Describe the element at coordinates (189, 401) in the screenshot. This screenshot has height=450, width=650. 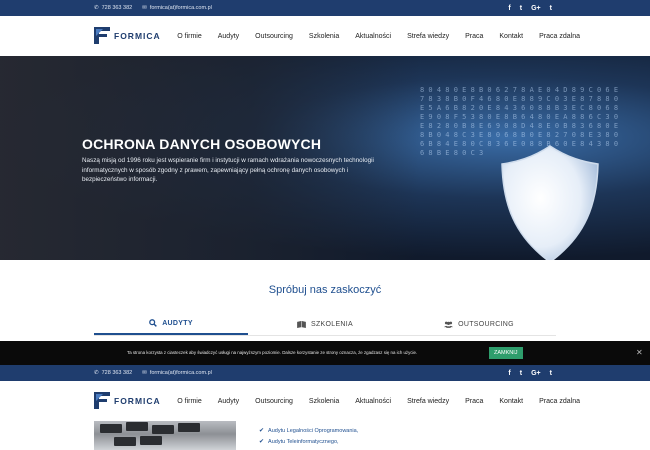
I see `sticky-menu-item-o-firmie: O firmie` at that location.